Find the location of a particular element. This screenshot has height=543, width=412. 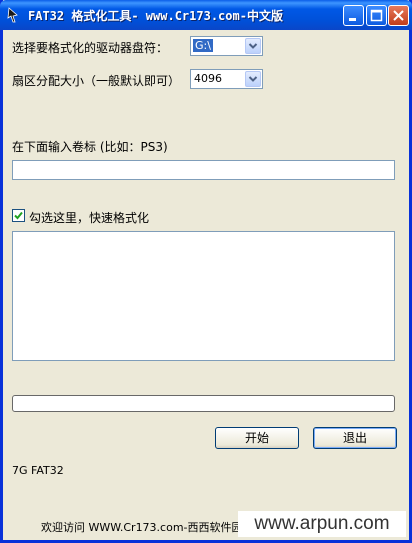

drive-select: G:\ is located at coordinates (226, 46).